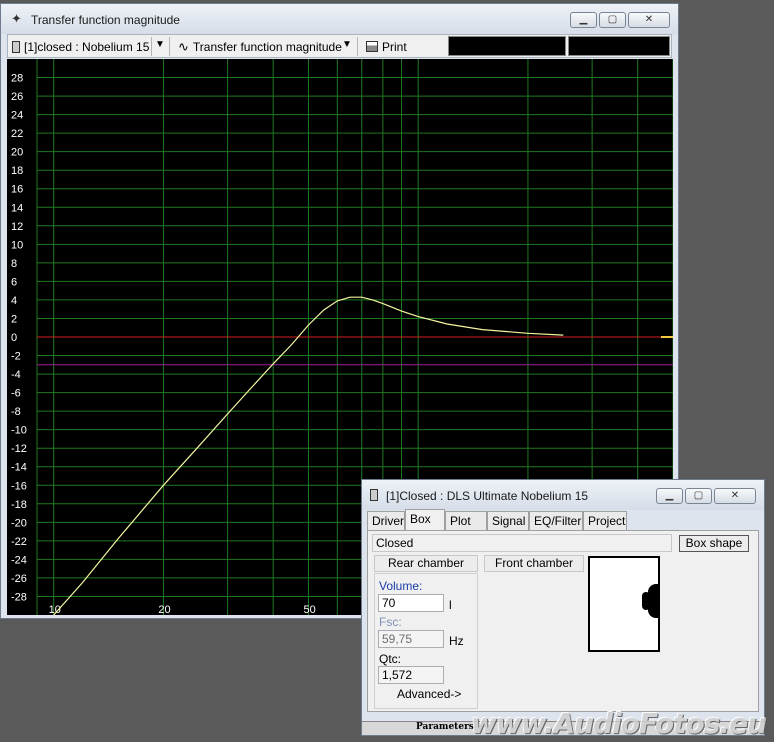 The width and height of the screenshot is (774, 742). What do you see at coordinates (16, 18) in the screenshot?
I see `app-icon: ✦` at bounding box center [16, 18].